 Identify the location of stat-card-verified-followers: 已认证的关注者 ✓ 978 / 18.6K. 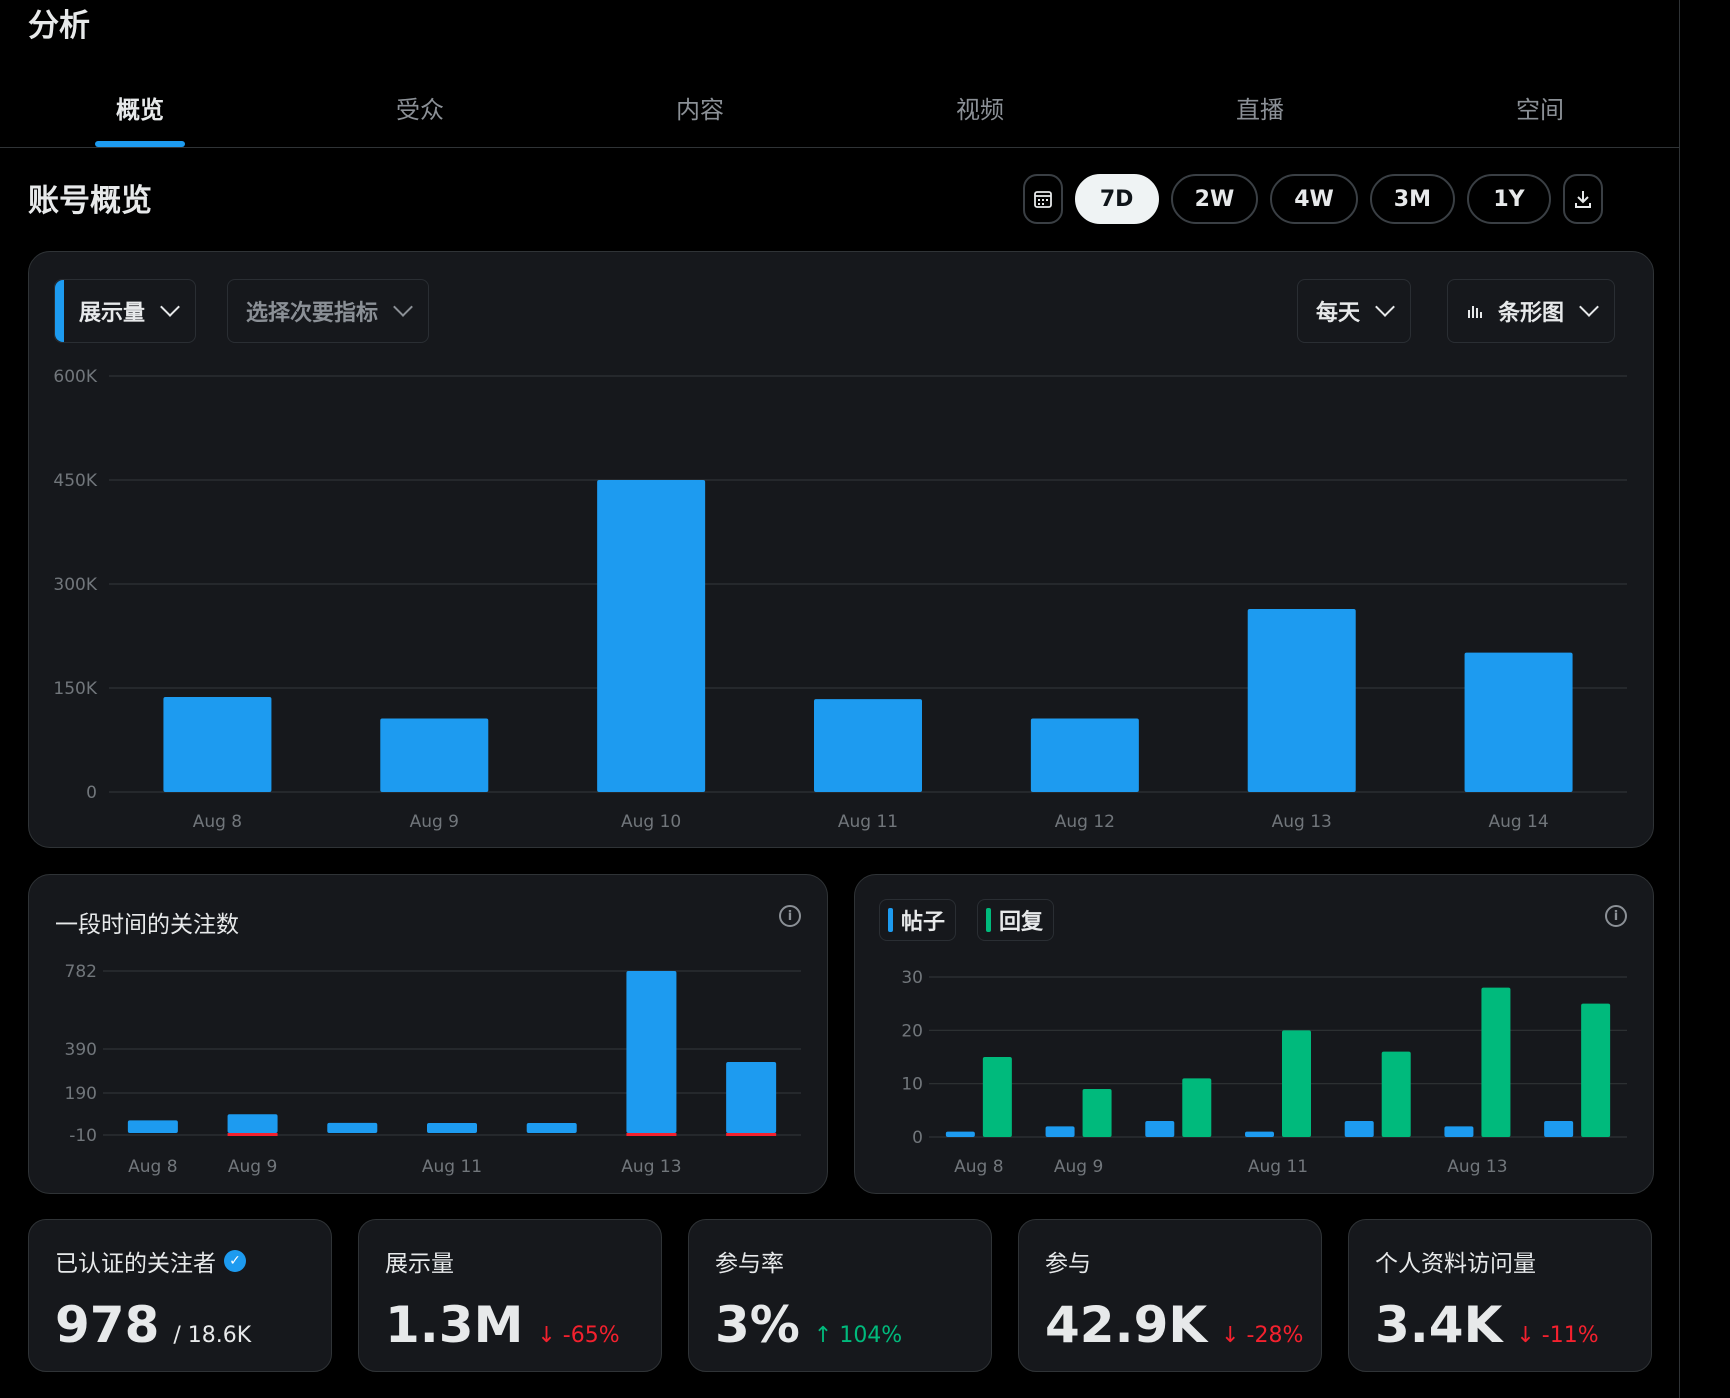
(180, 1295).